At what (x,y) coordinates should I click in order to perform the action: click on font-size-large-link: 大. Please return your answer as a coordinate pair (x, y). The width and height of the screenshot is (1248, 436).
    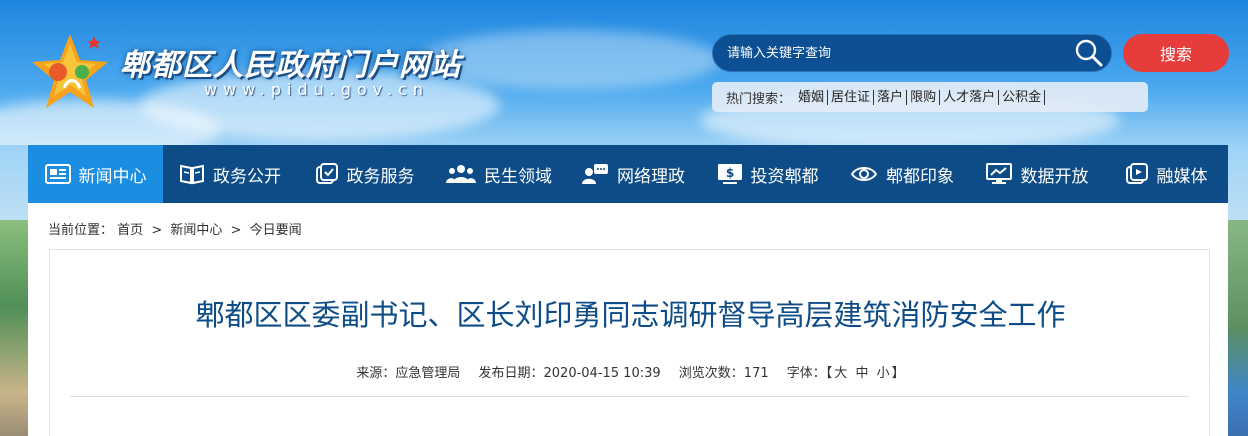
    Looking at the image, I should click on (840, 373).